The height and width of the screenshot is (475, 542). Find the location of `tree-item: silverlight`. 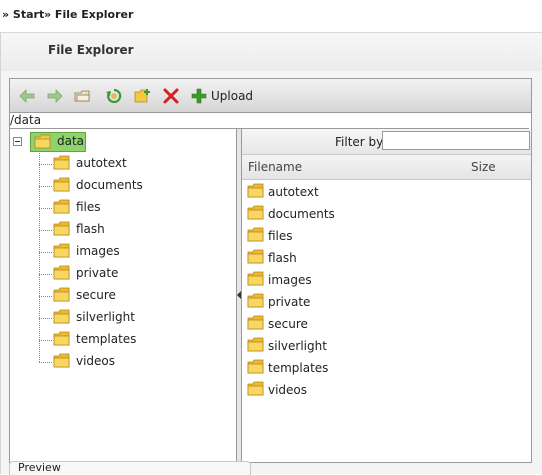

tree-item: silverlight is located at coordinates (134, 318).